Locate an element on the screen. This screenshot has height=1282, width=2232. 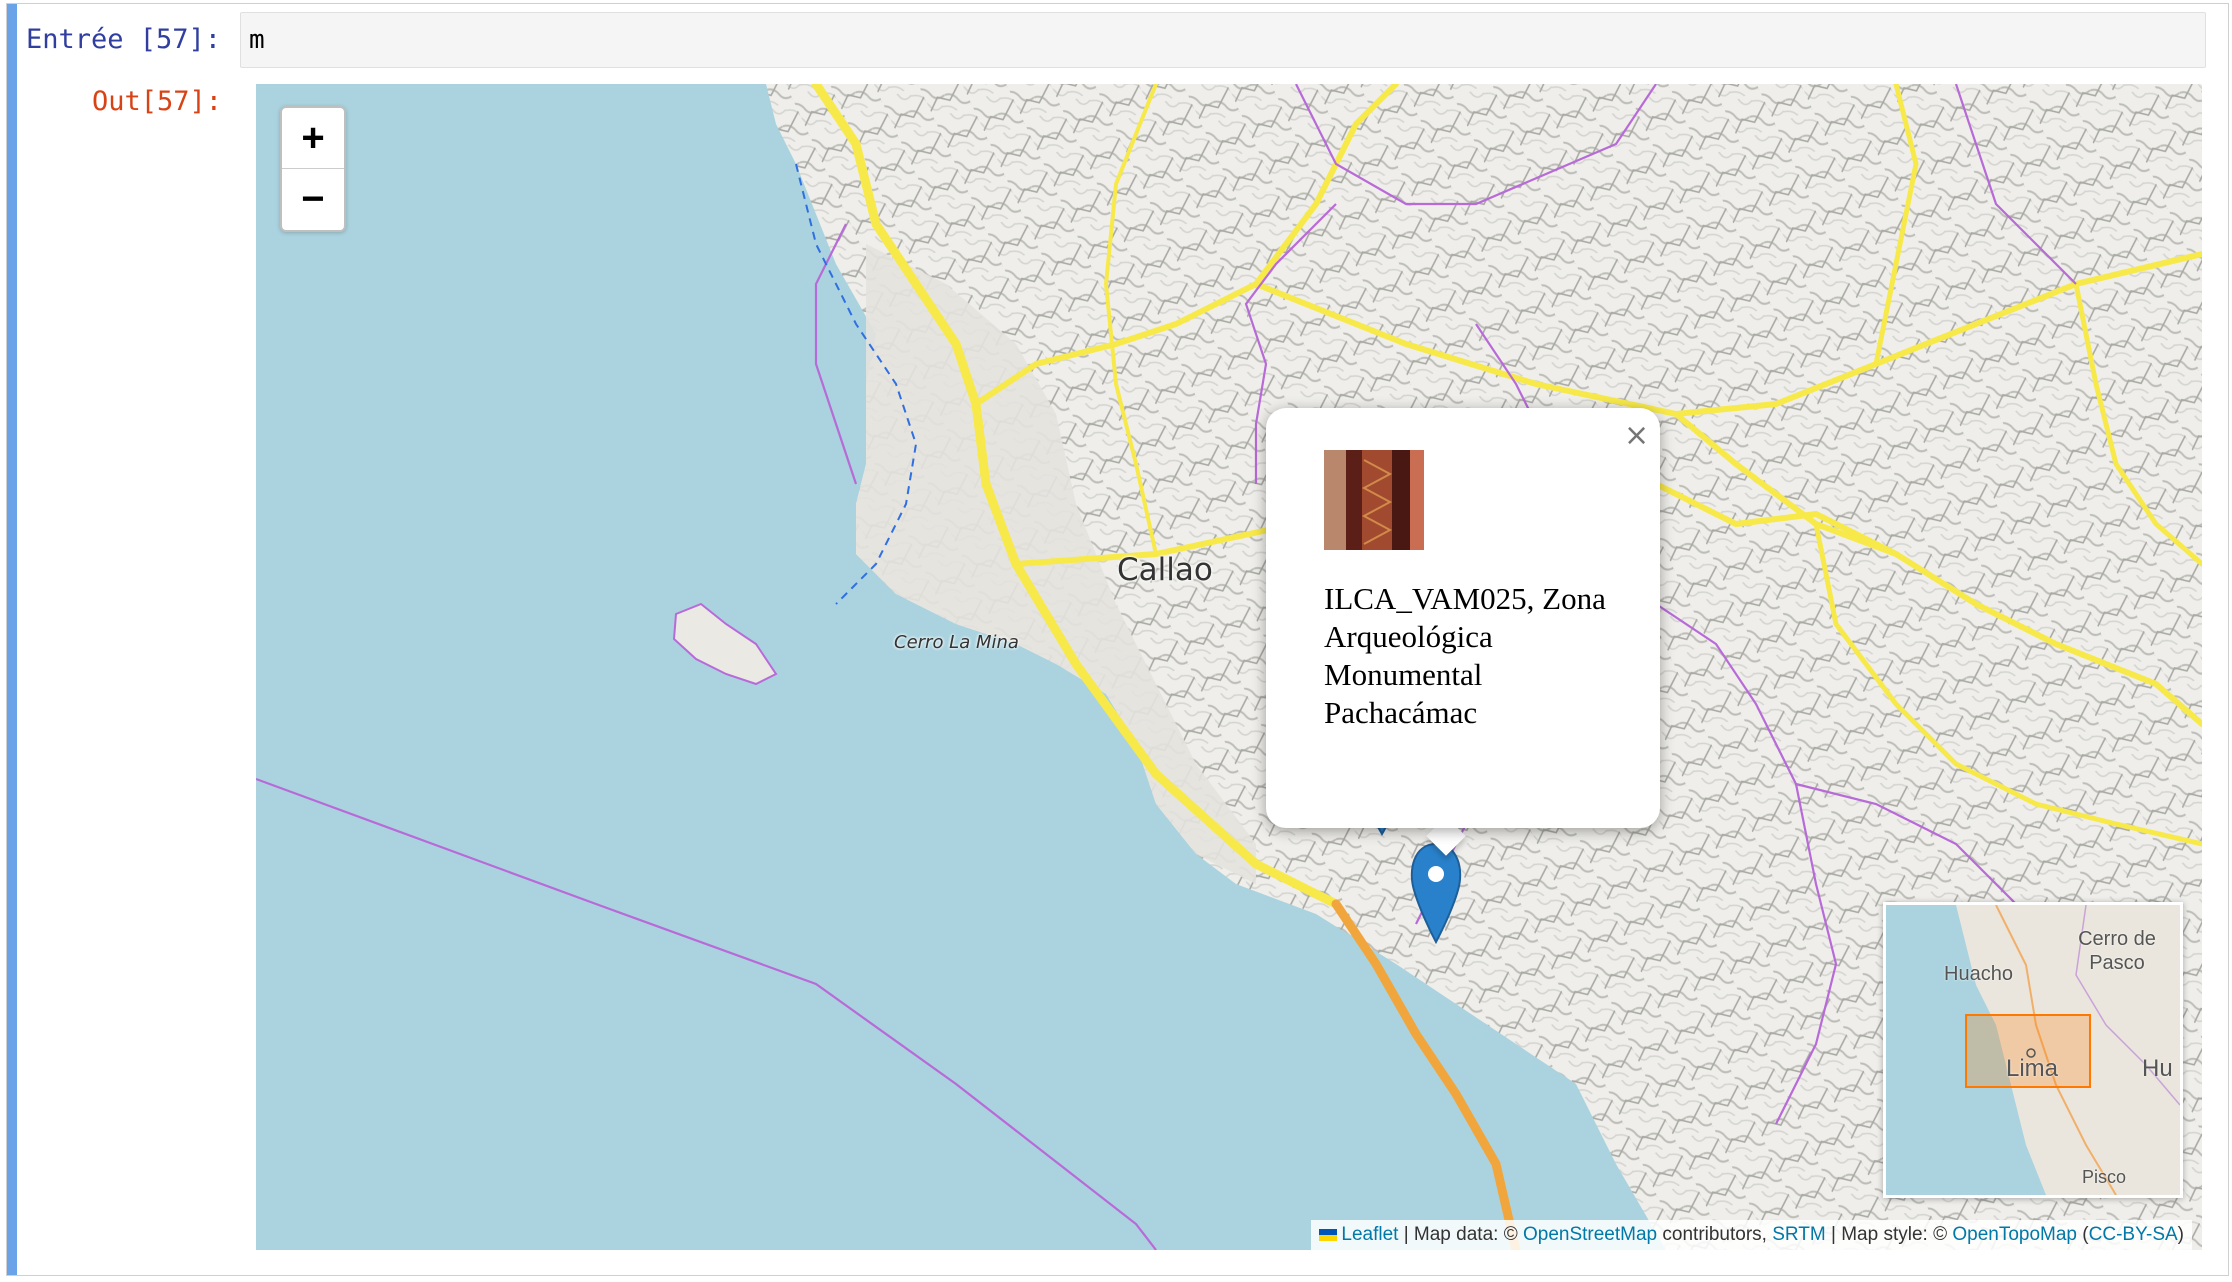
textile-photo-icon is located at coordinates (1374, 500).